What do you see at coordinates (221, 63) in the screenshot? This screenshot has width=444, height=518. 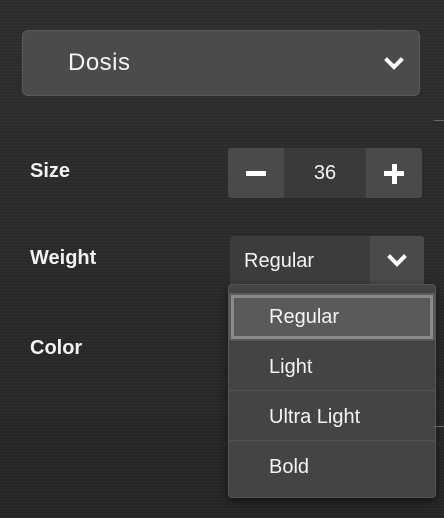 I see `font-family-select: Dosis` at bounding box center [221, 63].